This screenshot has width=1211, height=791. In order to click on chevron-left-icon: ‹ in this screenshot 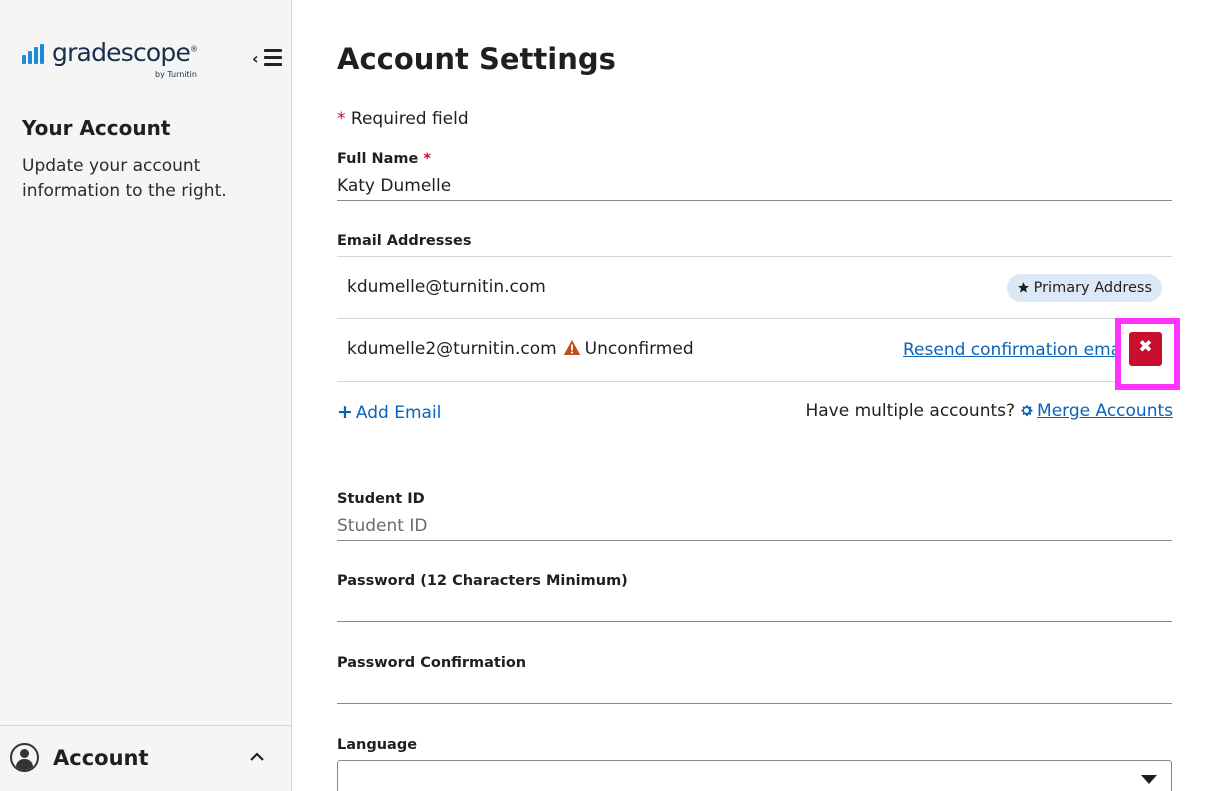, I will do `click(255, 58)`.